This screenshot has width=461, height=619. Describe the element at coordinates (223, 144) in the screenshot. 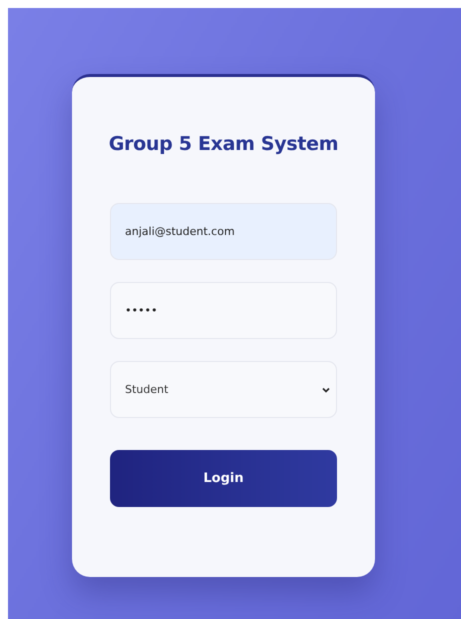

I see `card-title: Group 5 Exam System` at that location.